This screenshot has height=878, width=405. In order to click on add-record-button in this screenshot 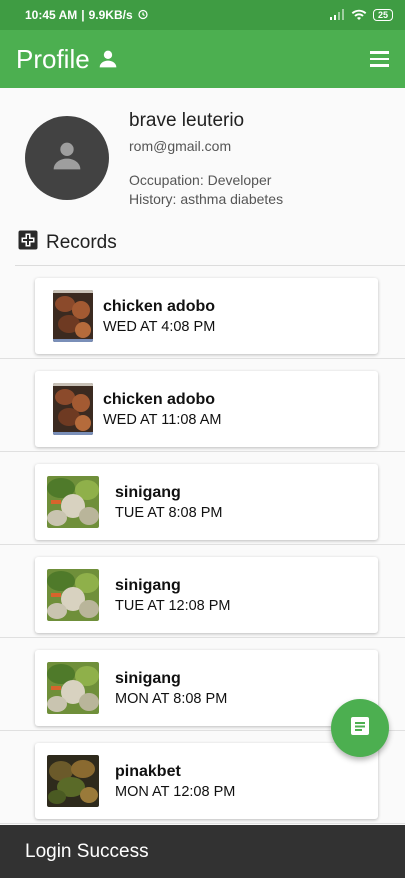, I will do `click(360, 728)`.